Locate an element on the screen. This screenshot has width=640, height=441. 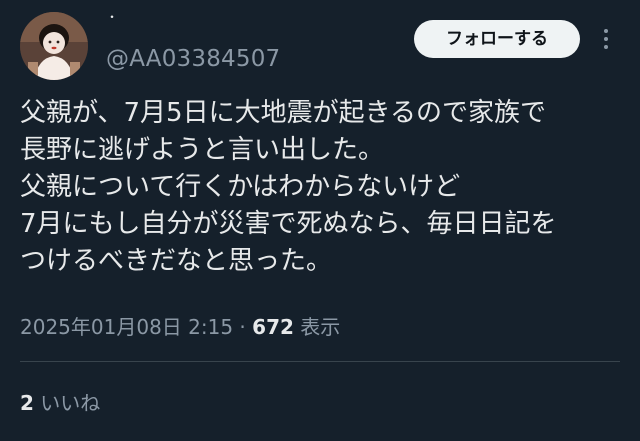
views-label: 表示 is located at coordinates (320, 327).